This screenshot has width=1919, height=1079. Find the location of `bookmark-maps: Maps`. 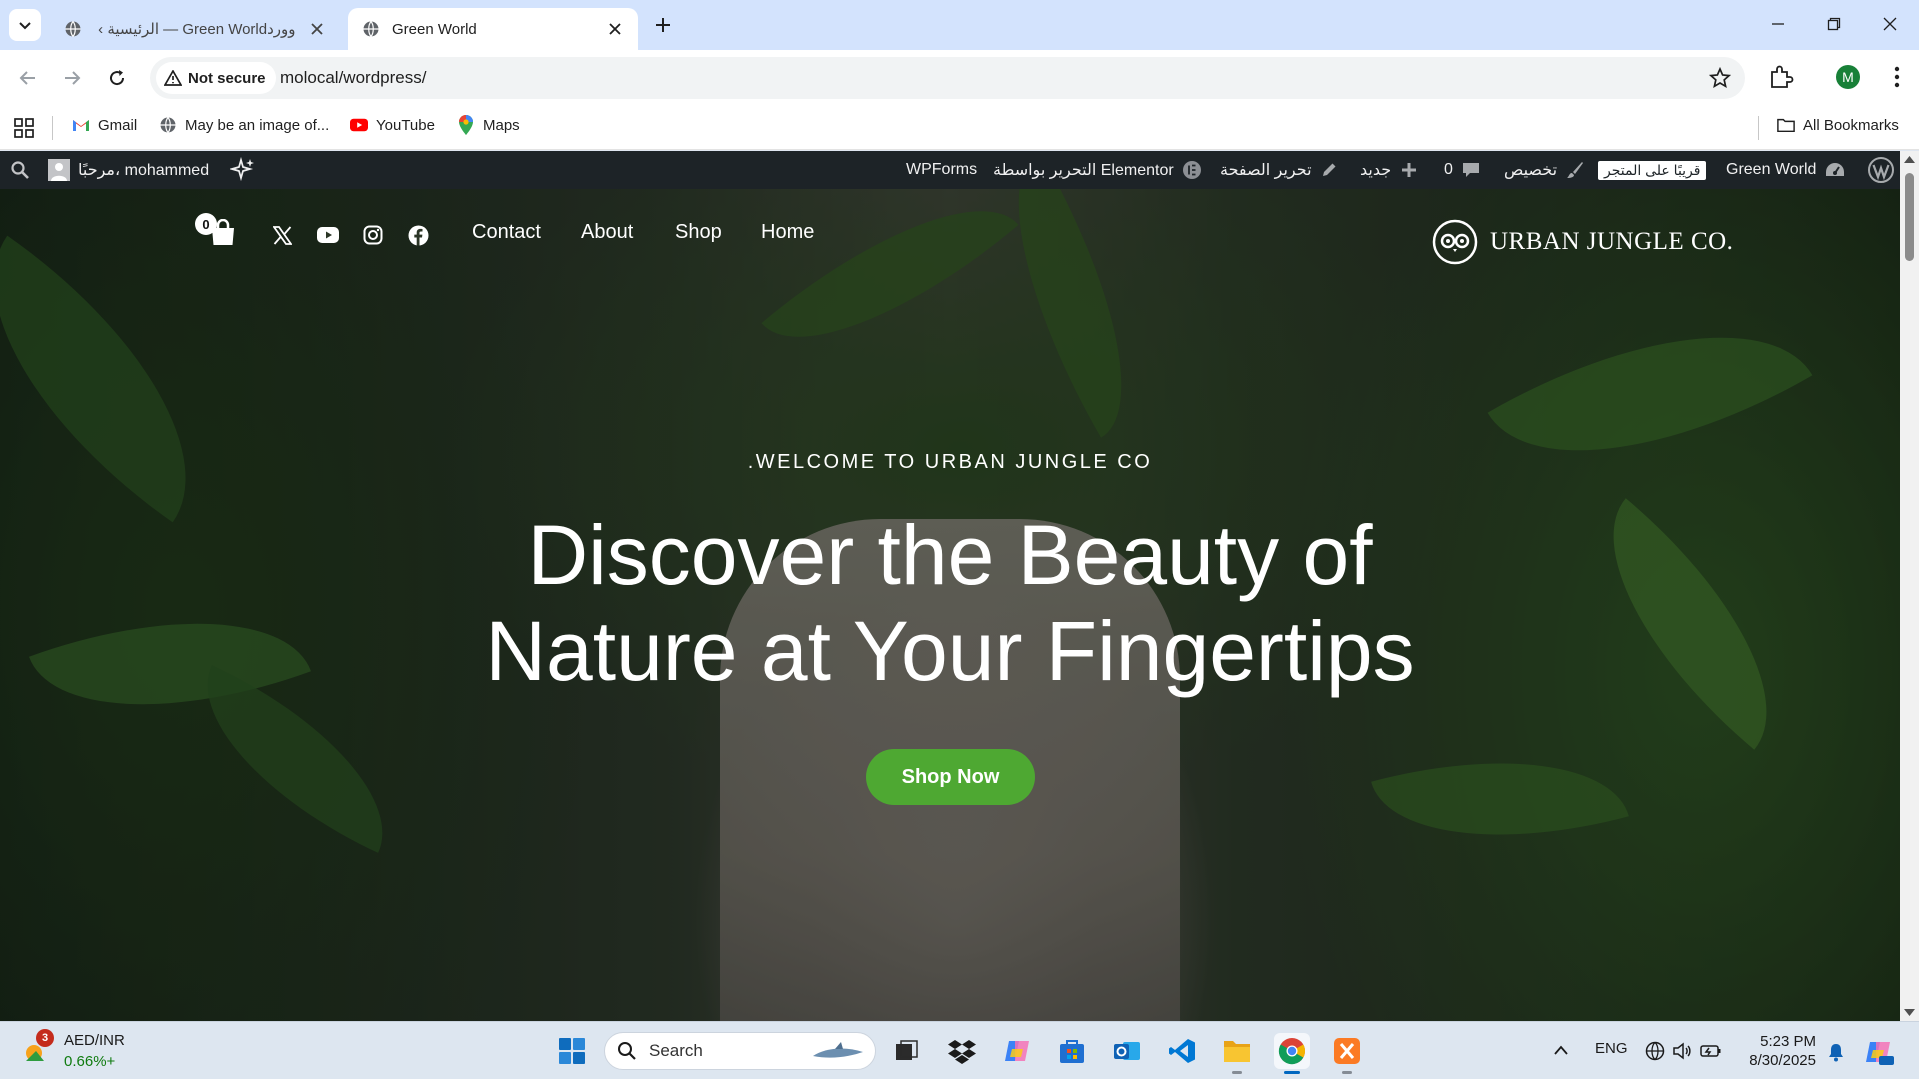

bookmark-maps: Maps is located at coordinates (488, 125).